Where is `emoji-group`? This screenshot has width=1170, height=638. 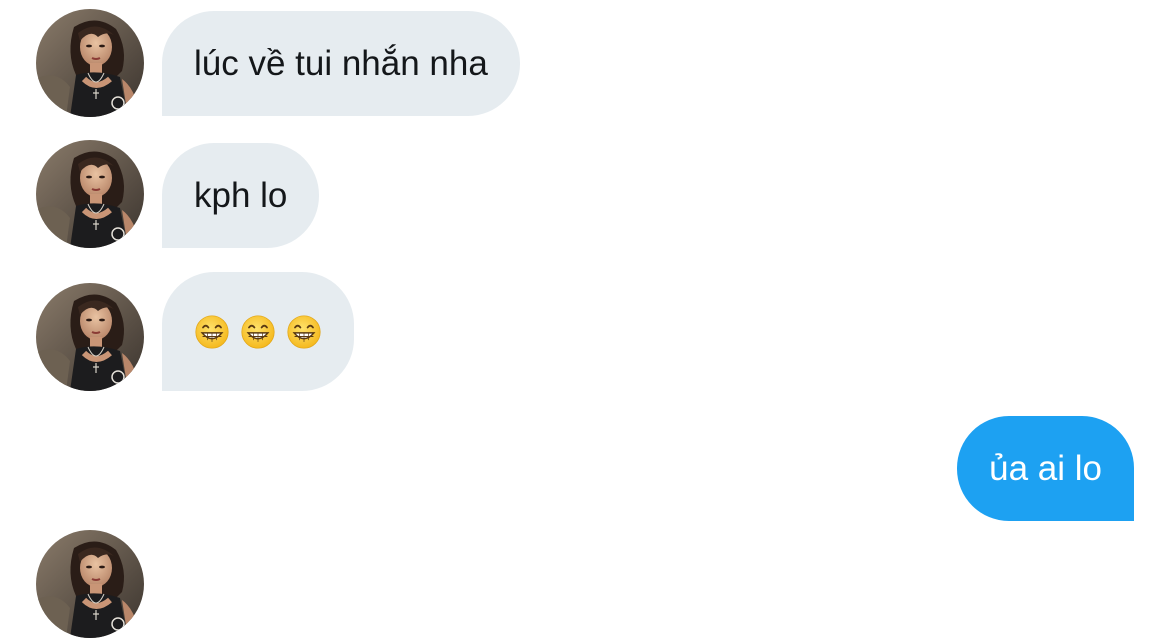 emoji-group is located at coordinates (258, 332).